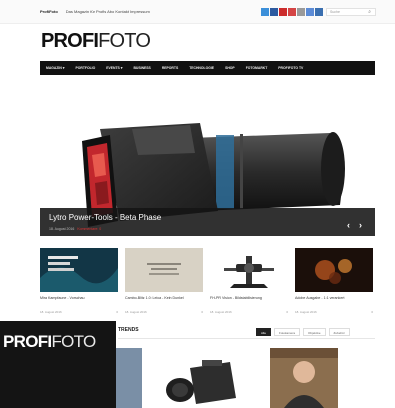 The image size is (395, 408). What do you see at coordinates (264, 332) in the screenshot?
I see `tab-alle: Alle` at bounding box center [264, 332].